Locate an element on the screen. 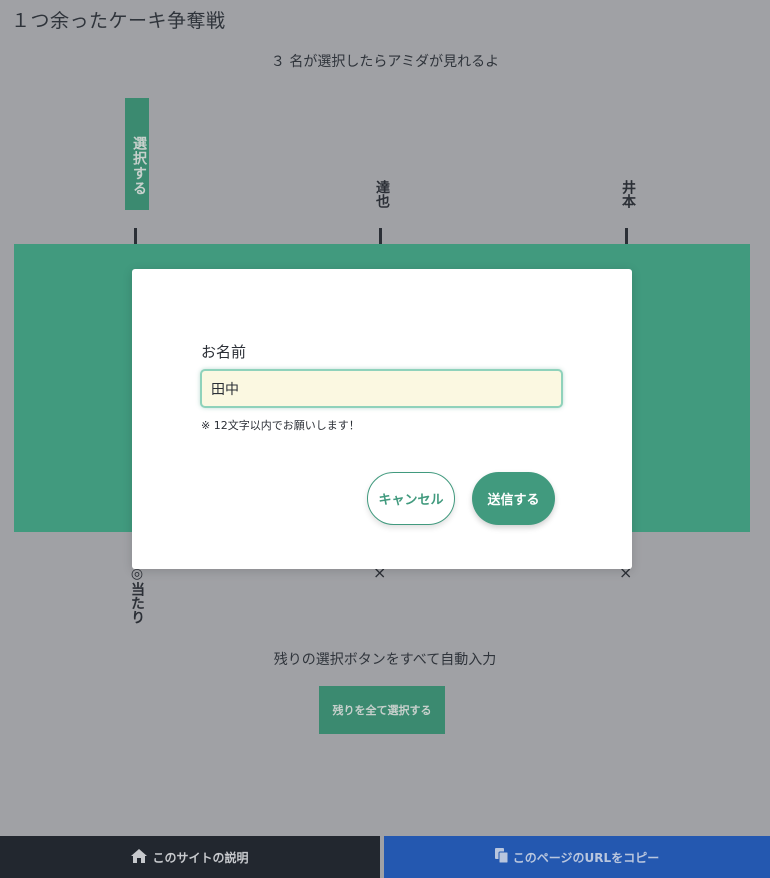 Image resolution: width=770 pixels, height=878 pixels. copy-url-button: このページのURLをコピー is located at coordinates (577, 857).